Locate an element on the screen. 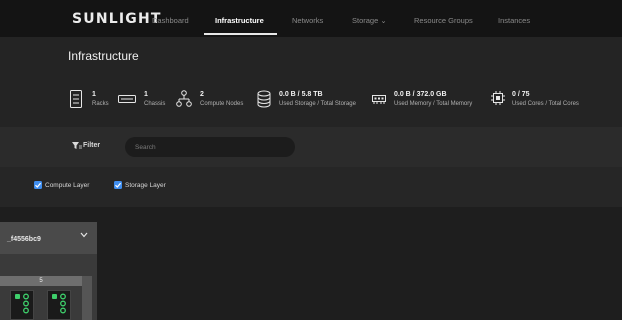 The image size is (622, 320). stat-racks-value: 1 is located at coordinates (94, 94).